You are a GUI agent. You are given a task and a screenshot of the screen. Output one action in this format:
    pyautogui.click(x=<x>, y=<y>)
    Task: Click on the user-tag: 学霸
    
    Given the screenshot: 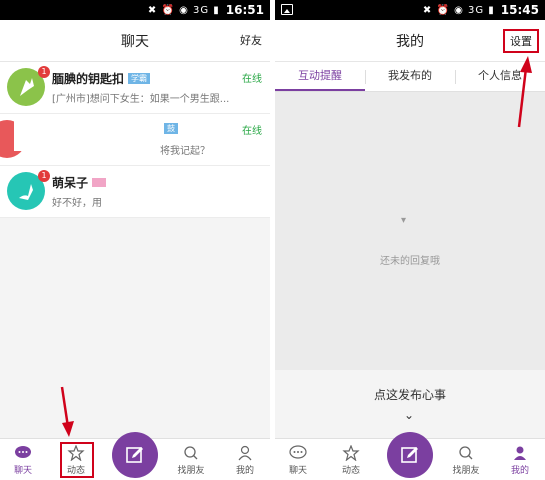 What is the action you would take?
    pyautogui.click(x=139, y=78)
    